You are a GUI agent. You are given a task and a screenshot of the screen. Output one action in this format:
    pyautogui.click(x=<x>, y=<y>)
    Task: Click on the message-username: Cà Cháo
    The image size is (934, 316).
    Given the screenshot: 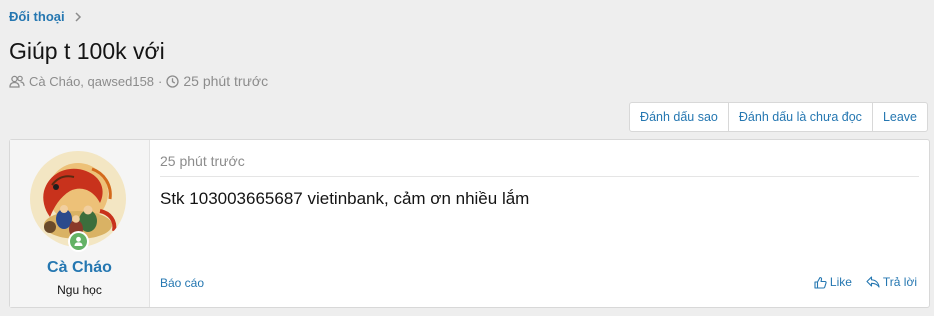 What is the action you would take?
    pyautogui.click(x=79, y=268)
    